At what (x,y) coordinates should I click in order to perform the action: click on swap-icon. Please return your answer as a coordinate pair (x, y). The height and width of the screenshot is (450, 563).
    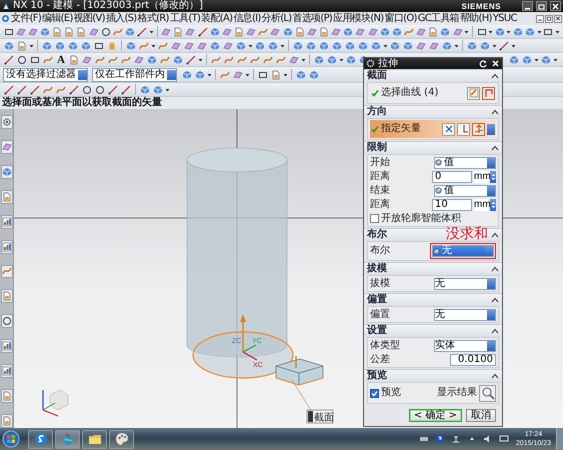
    Looking at the image, I should click on (448, 129).